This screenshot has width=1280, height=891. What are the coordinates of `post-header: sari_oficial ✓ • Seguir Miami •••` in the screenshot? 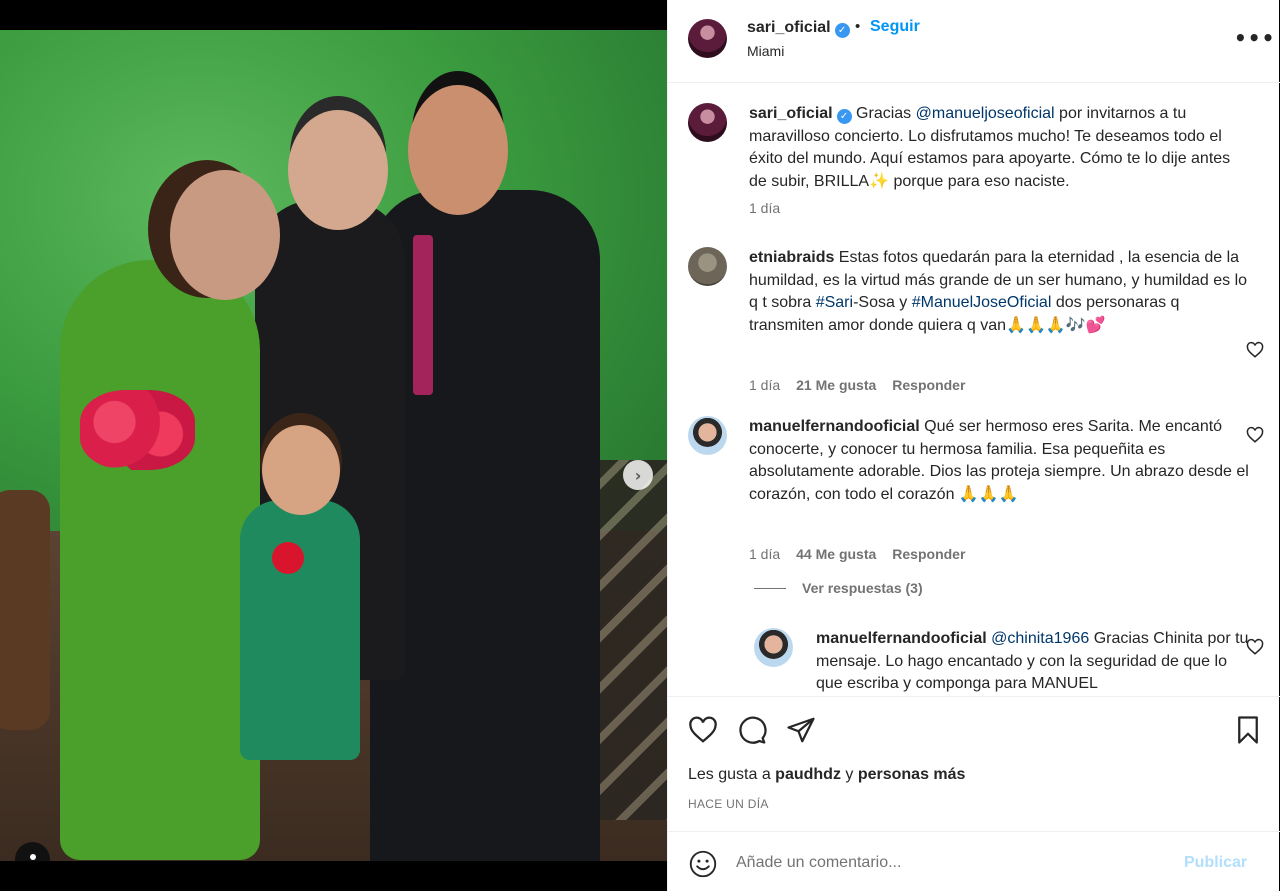 It's located at (974, 41).